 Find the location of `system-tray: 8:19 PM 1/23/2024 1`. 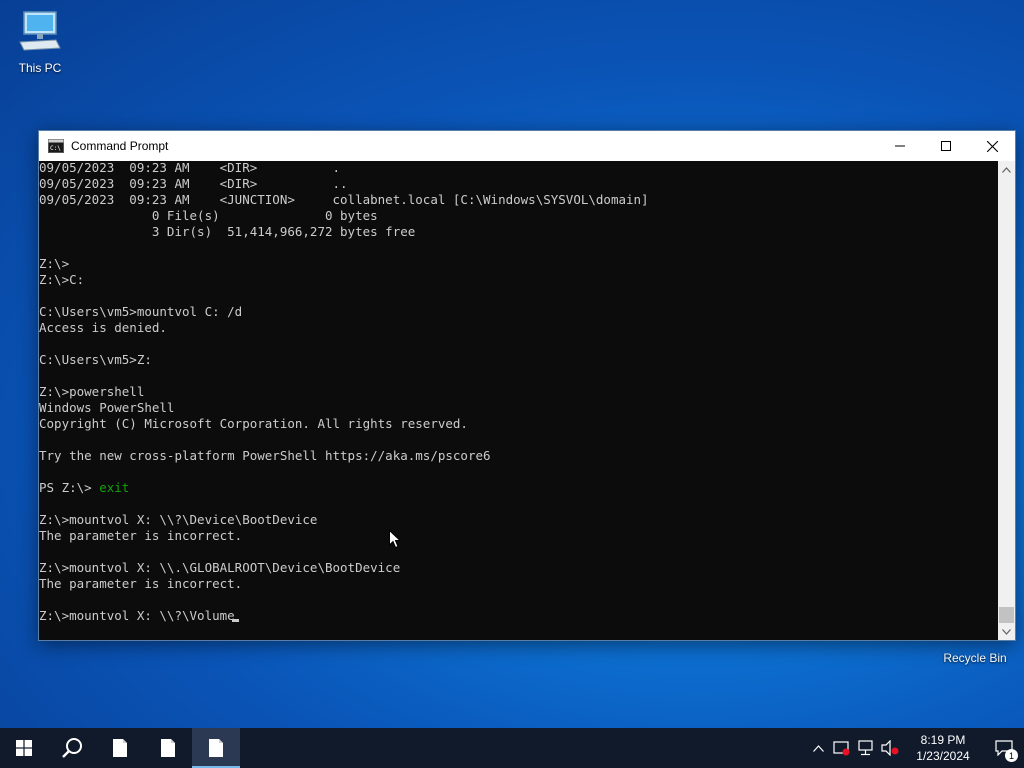

system-tray: 8:19 PM 1/23/2024 1 is located at coordinates (915, 748).